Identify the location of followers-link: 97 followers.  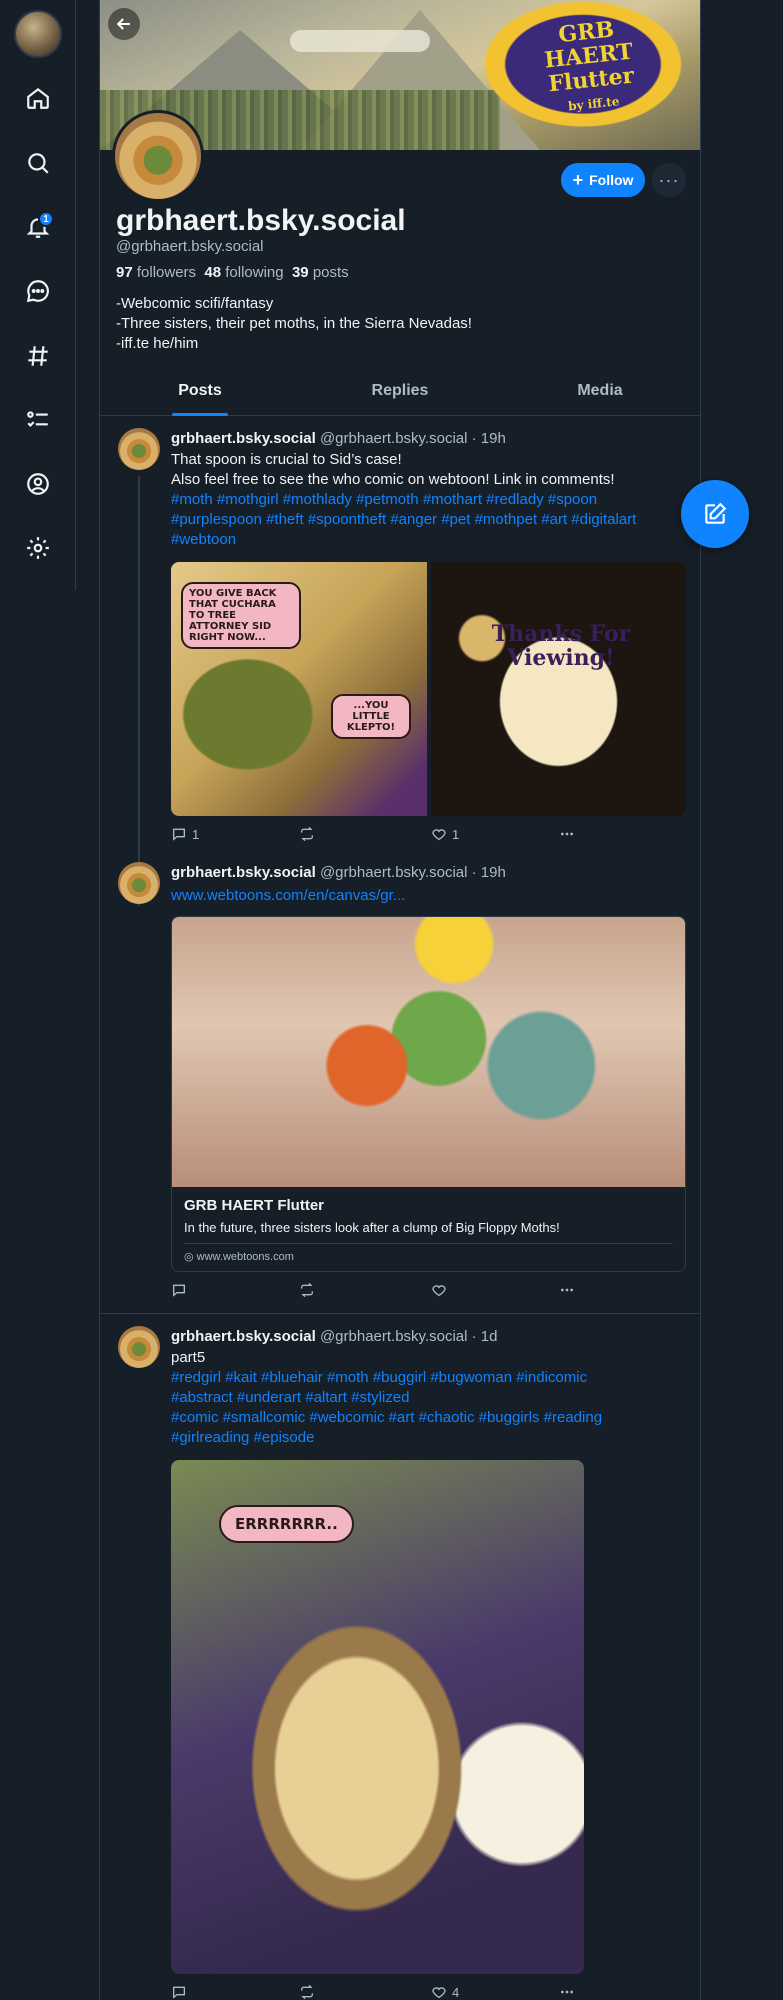
(156, 272).